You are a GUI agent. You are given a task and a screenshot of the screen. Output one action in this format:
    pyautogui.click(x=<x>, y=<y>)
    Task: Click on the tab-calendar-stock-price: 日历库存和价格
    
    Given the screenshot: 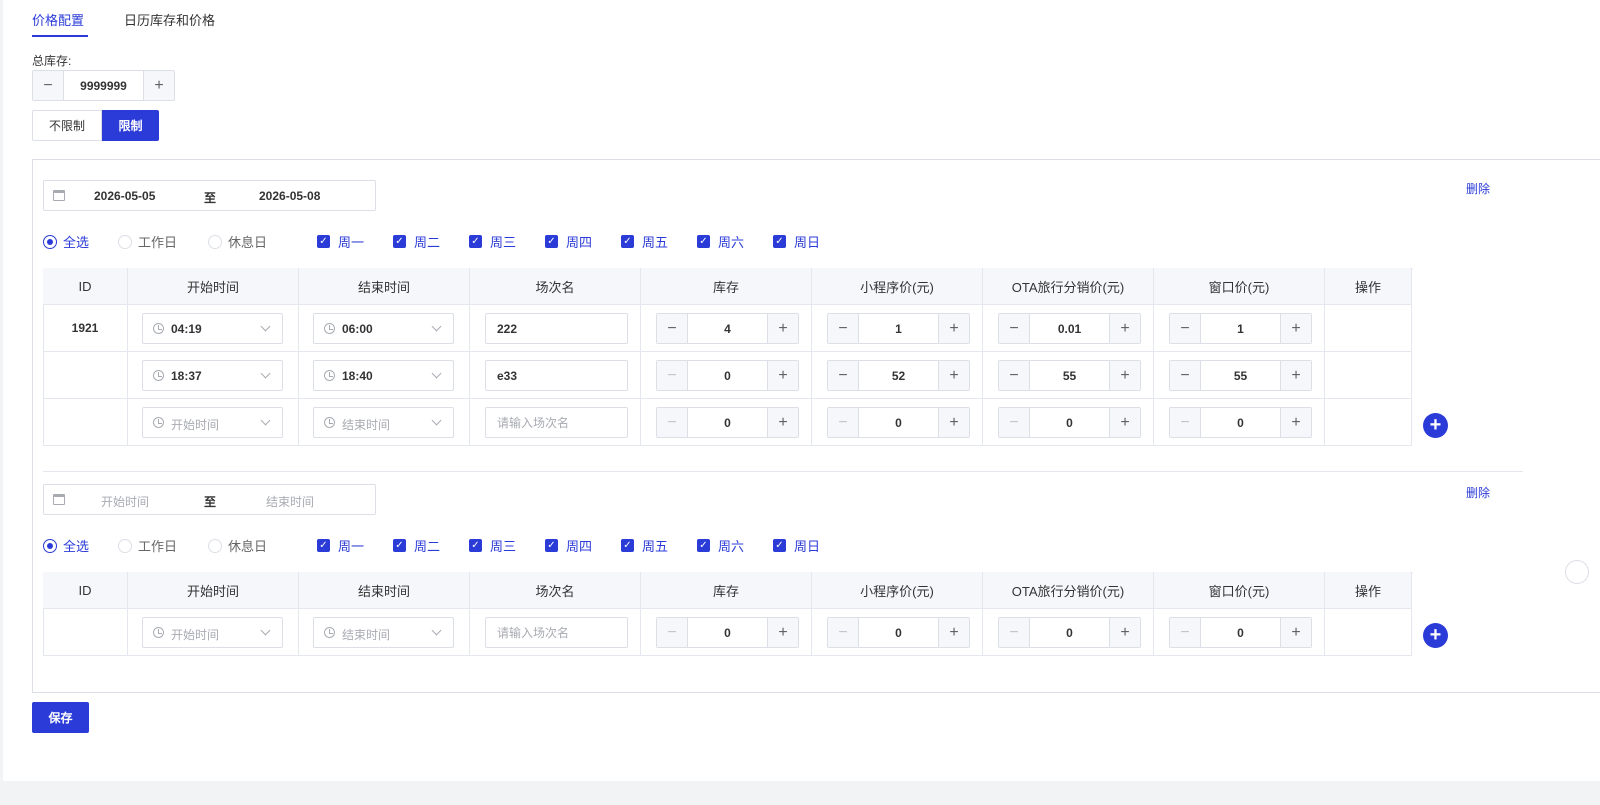 What is the action you would take?
    pyautogui.click(x=169, y=19)
    